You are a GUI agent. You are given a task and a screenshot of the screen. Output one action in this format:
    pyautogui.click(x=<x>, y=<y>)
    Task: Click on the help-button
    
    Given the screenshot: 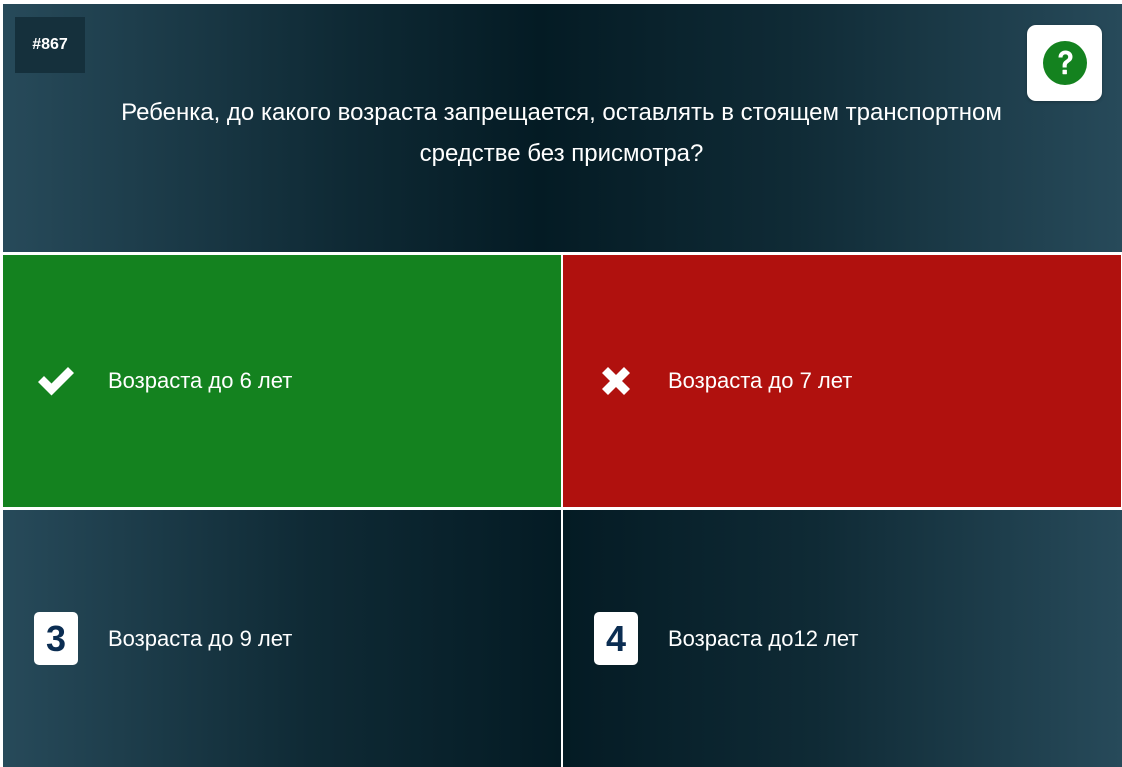 What is the action you would take?
    pyautogui.click(x=1064, y=63)
    